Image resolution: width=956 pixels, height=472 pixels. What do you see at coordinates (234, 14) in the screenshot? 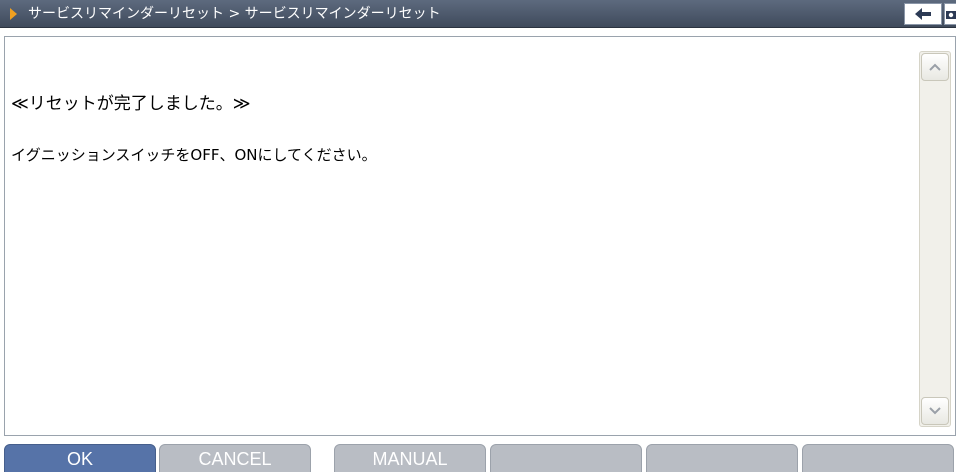
I see `breadcrumb: サービスリマインダーリセット > サービスリマインダーリセット` at bounding box center [234, 14].